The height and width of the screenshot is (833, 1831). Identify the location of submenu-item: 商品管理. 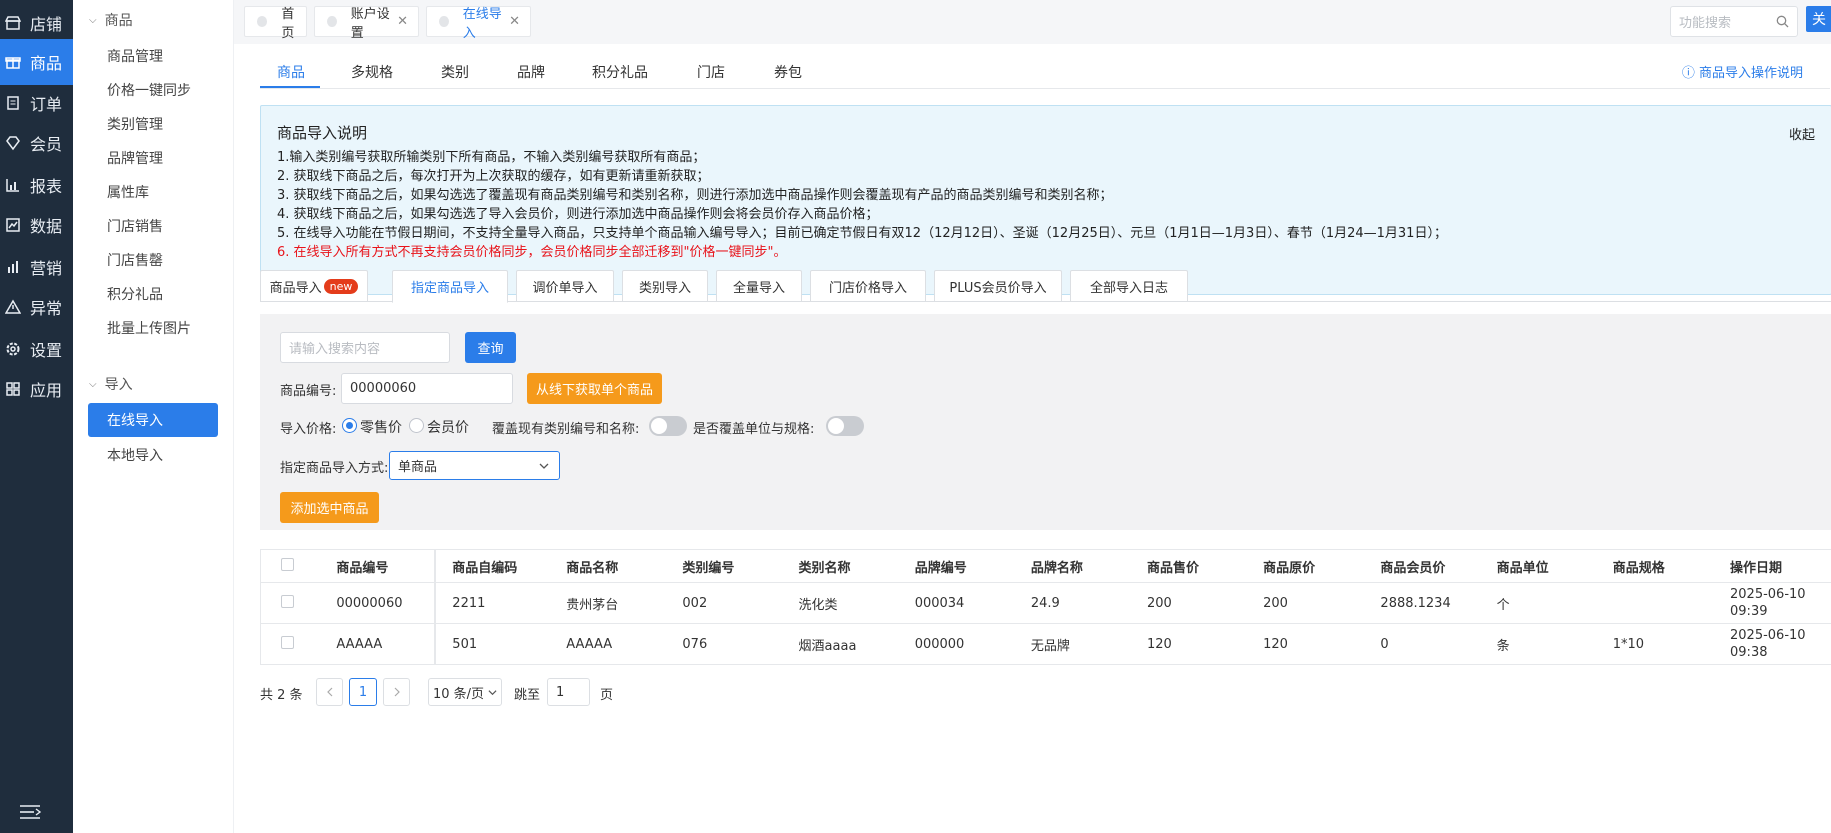
(135, 56).